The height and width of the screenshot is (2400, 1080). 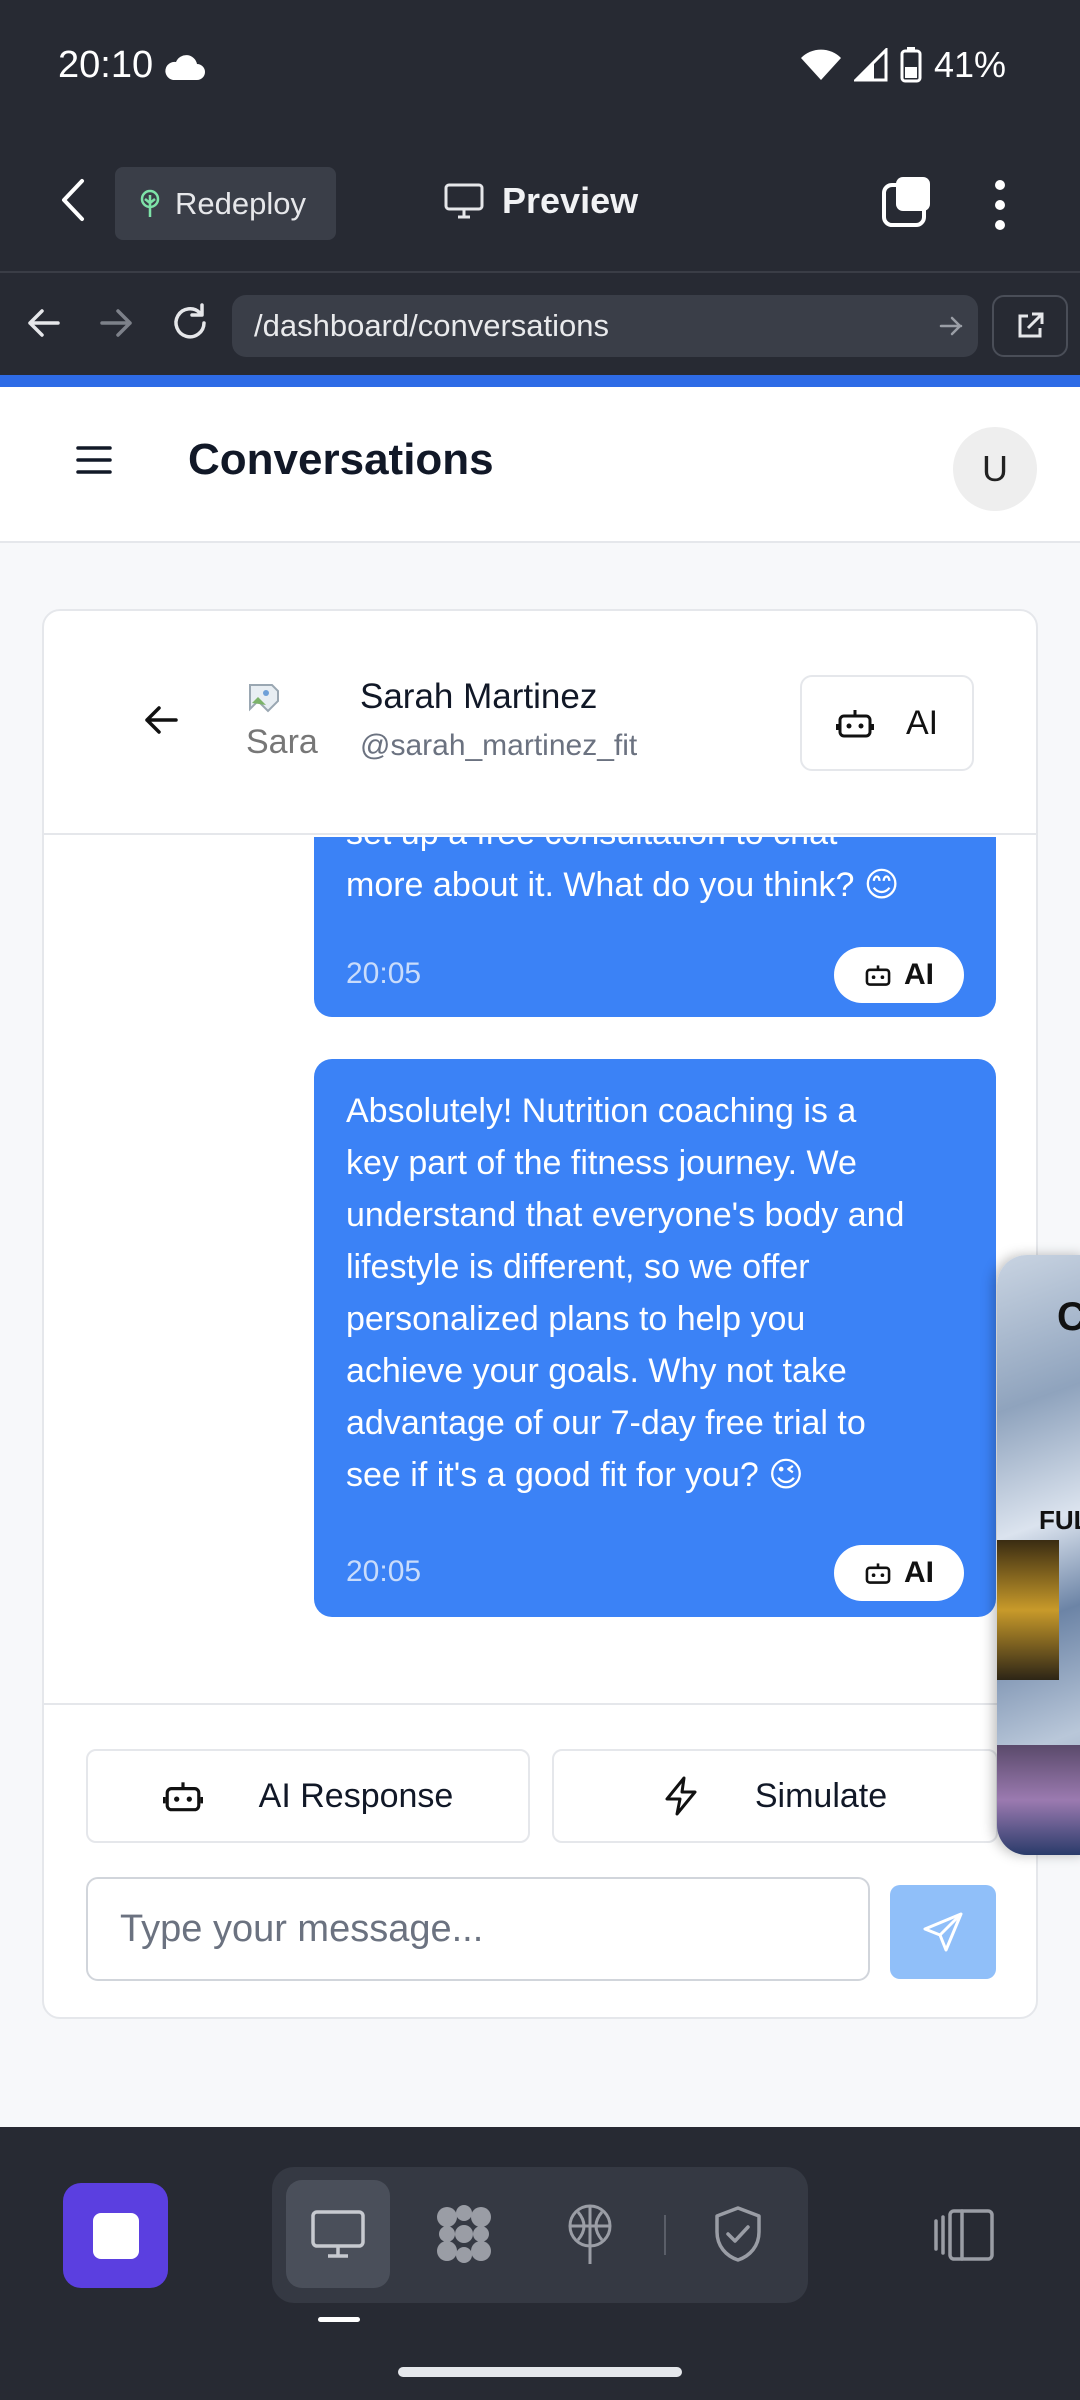 What do you see at coordinates (540, 381) in the screenshot?
I see `page-load-progress` at bounding box center [540, 381].